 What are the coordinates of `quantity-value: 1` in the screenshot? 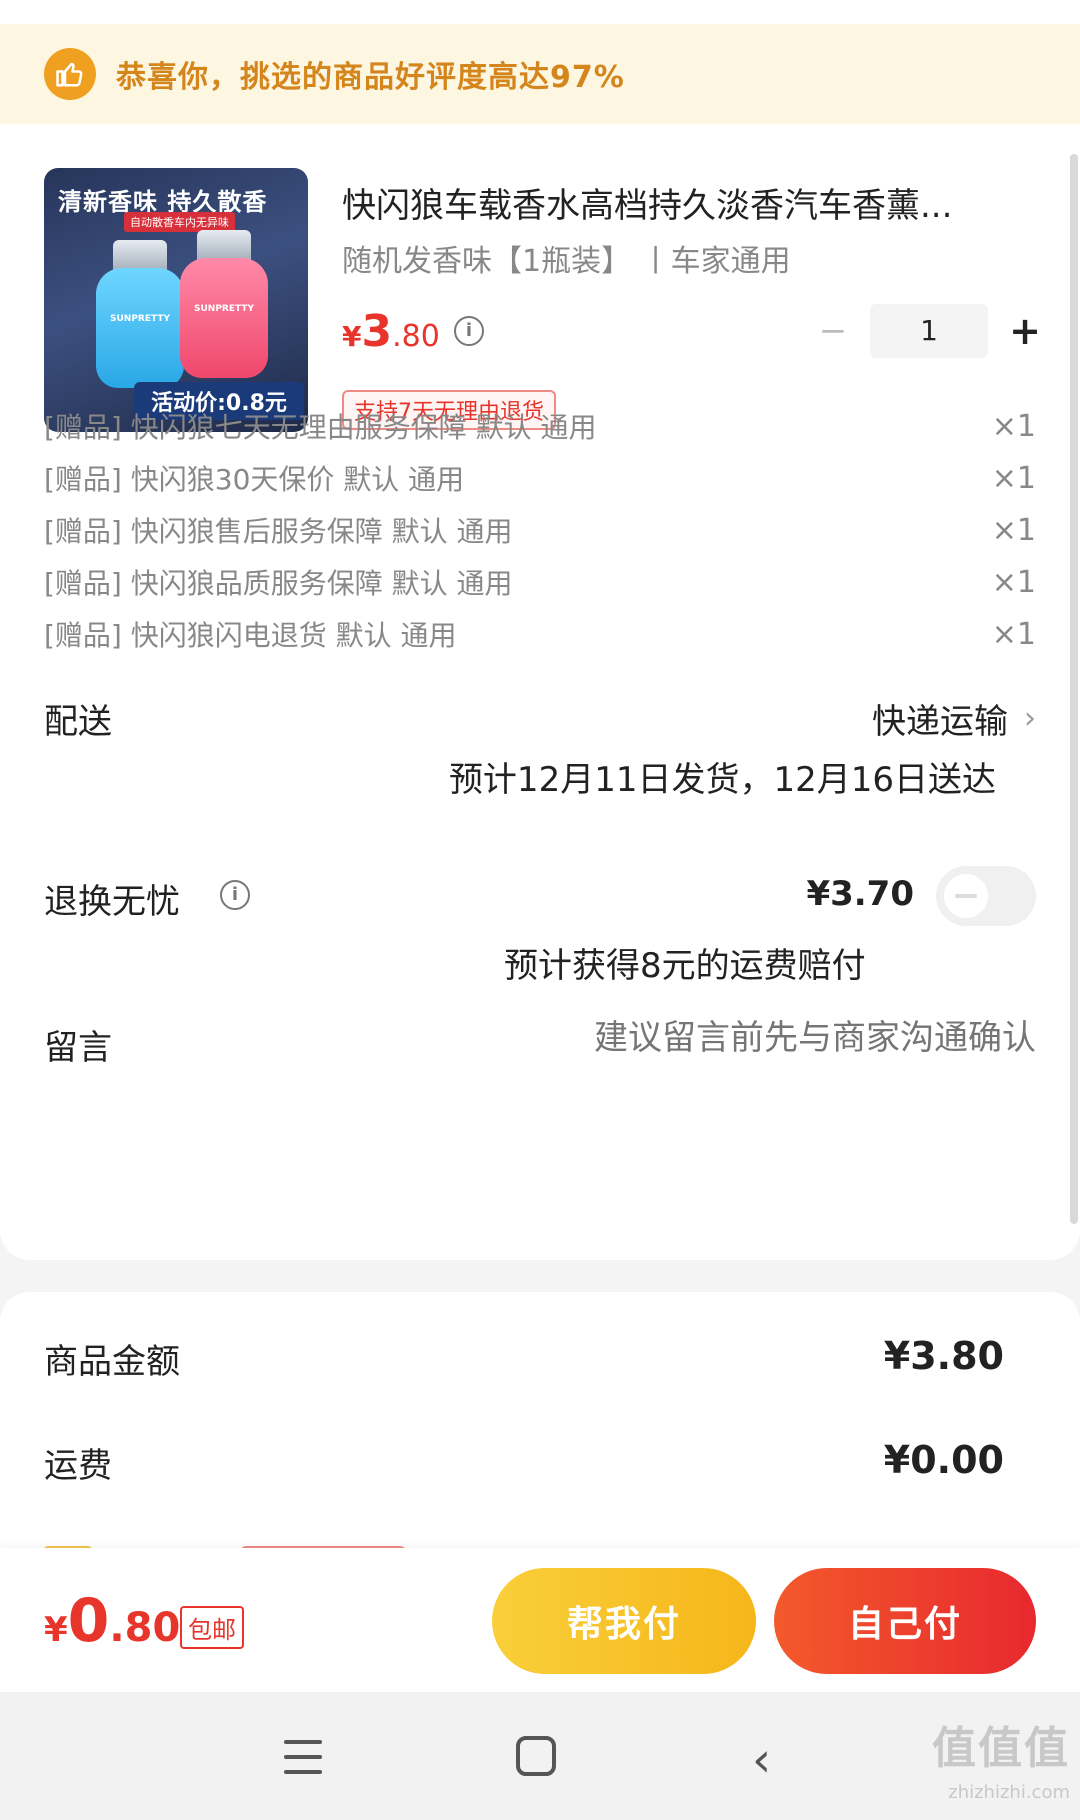 It's located at (929, 331).